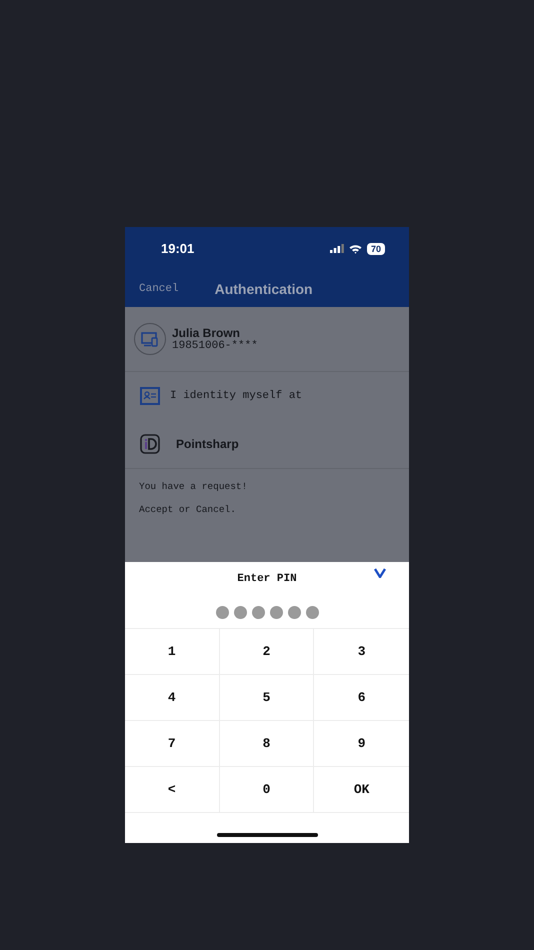 The image size is (534, 950). Describe the element at coordinates (150, 444) in the screenshot. I see `id-logo-icon` at that location.